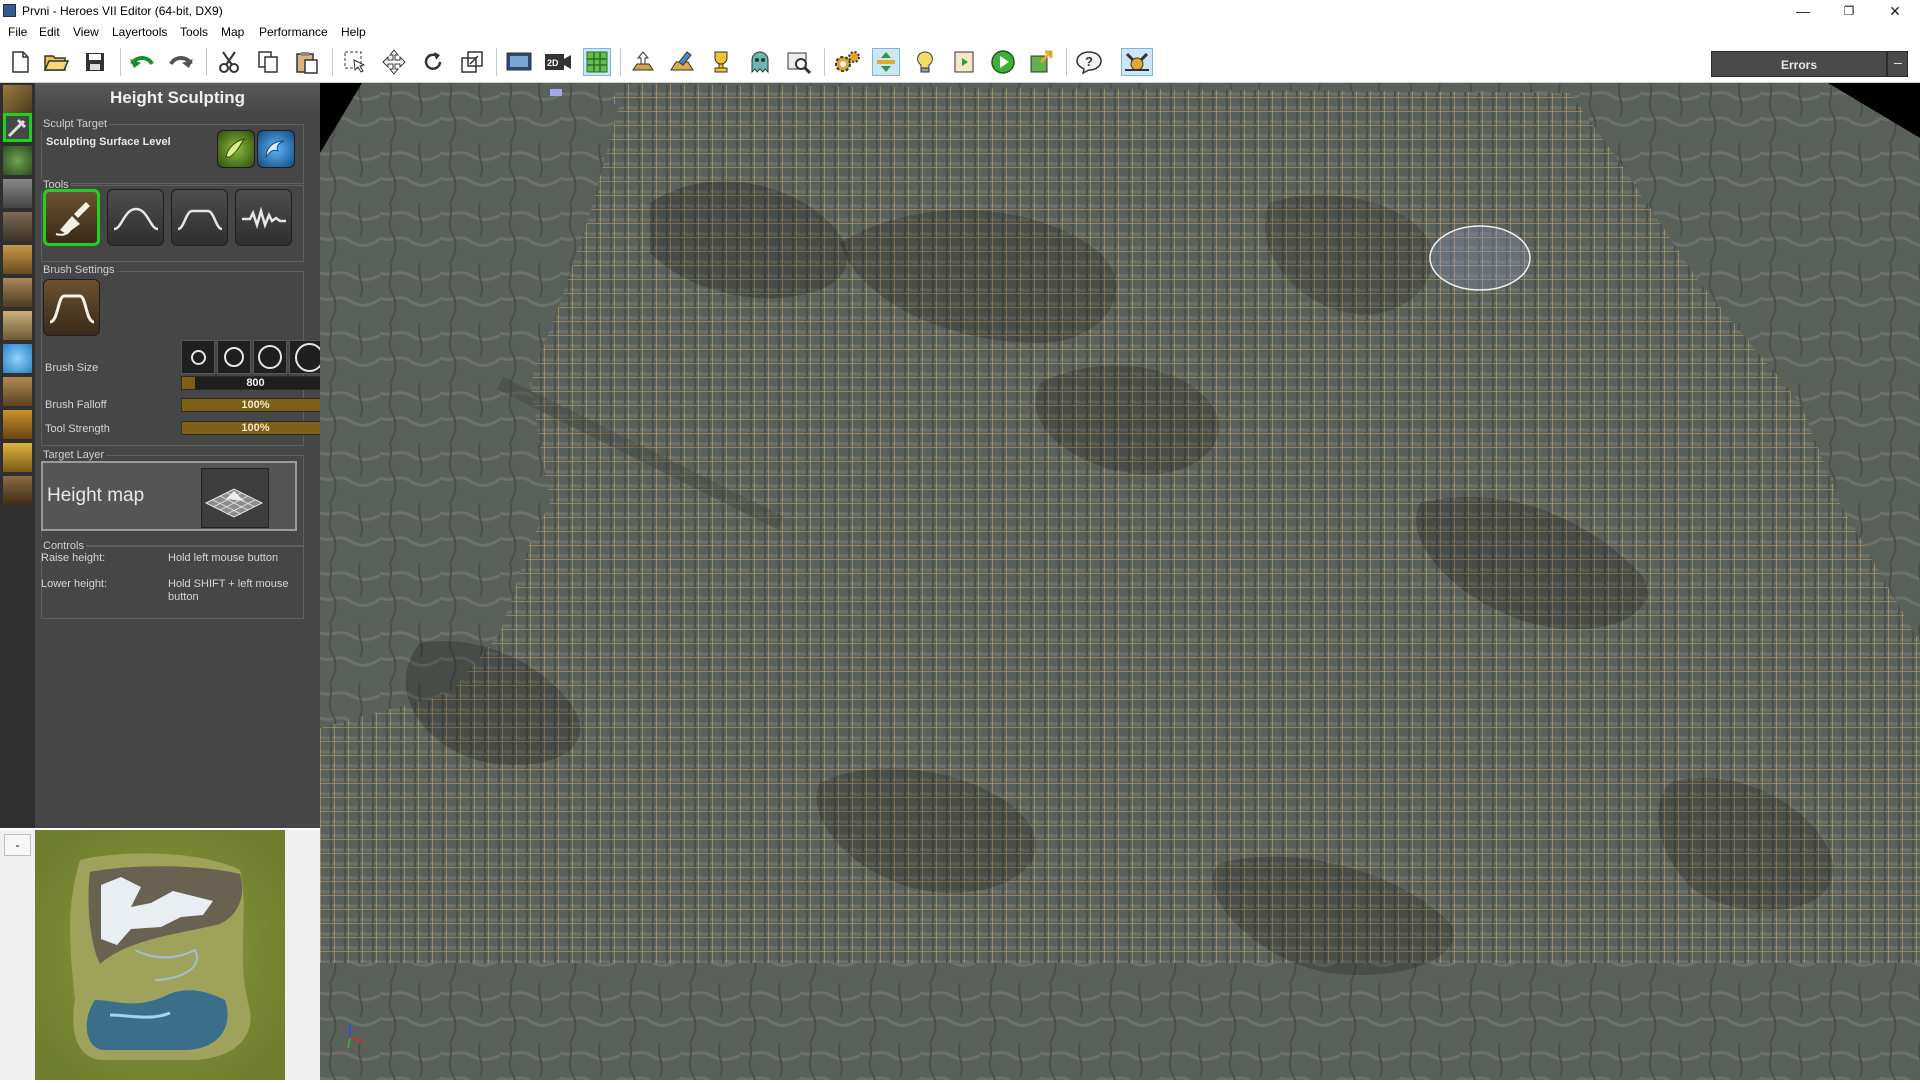 The image size is (1920, 1083). I want to click on control-lower-action: Lower height:, so click(74, 584).